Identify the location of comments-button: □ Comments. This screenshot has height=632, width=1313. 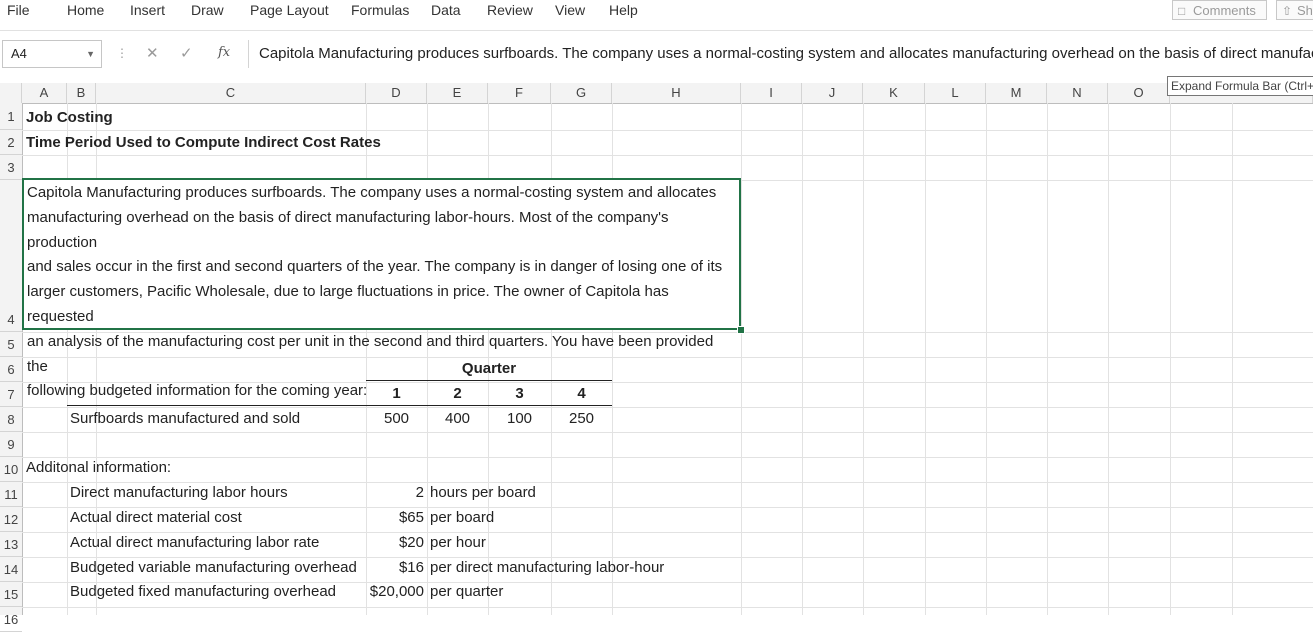
(1219, 10).